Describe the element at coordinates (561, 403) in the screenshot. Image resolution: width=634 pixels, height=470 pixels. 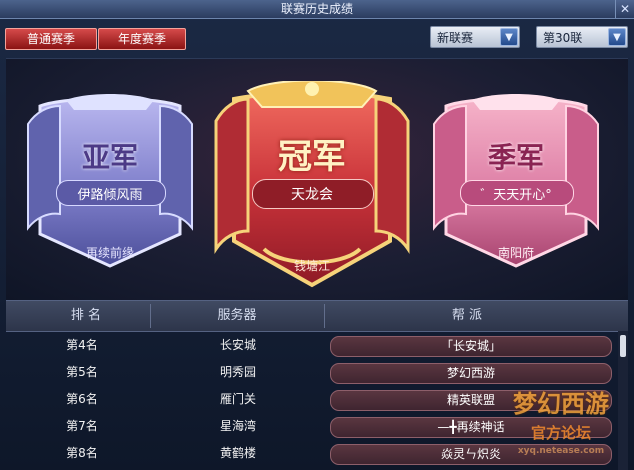
I see `watermark-title: 梦幻西游` at that location.